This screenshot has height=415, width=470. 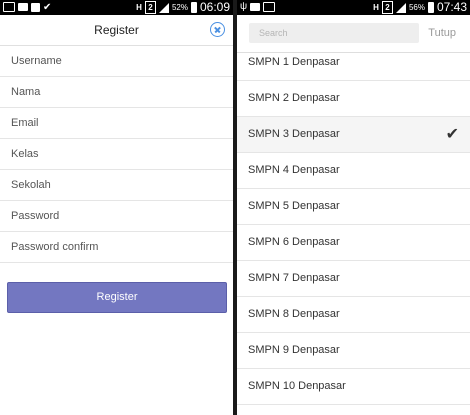 I want to click on kelas-input, so click(x=116, y=154).